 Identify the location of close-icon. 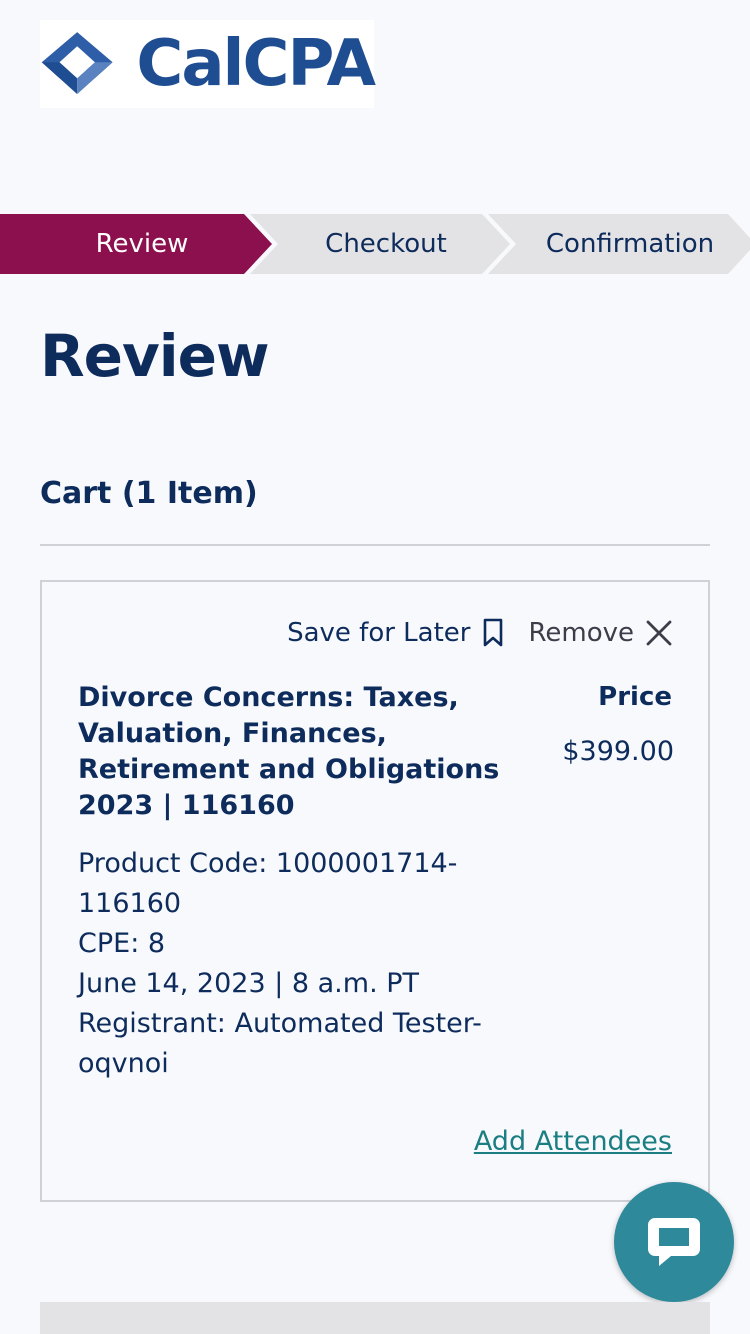
(659, 633).